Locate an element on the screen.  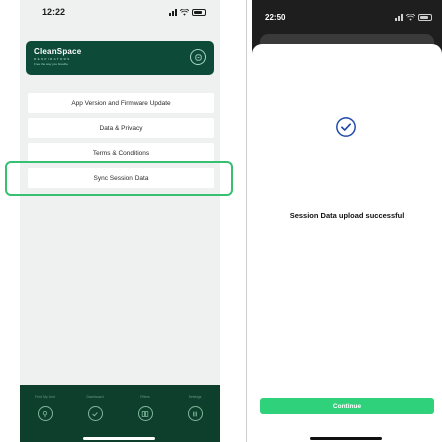
nav-label: Find My Unit is located at coordinates (45, 397).